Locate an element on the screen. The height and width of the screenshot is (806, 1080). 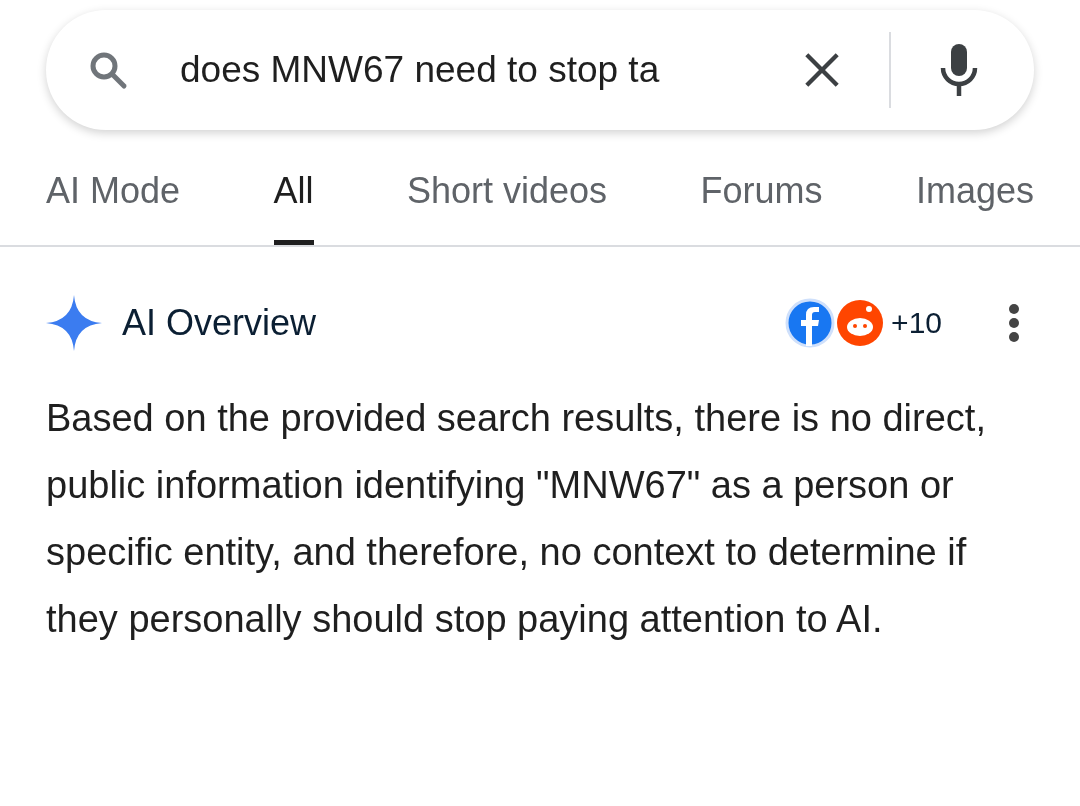
microphone-icon is located at coordinates (959, 70).